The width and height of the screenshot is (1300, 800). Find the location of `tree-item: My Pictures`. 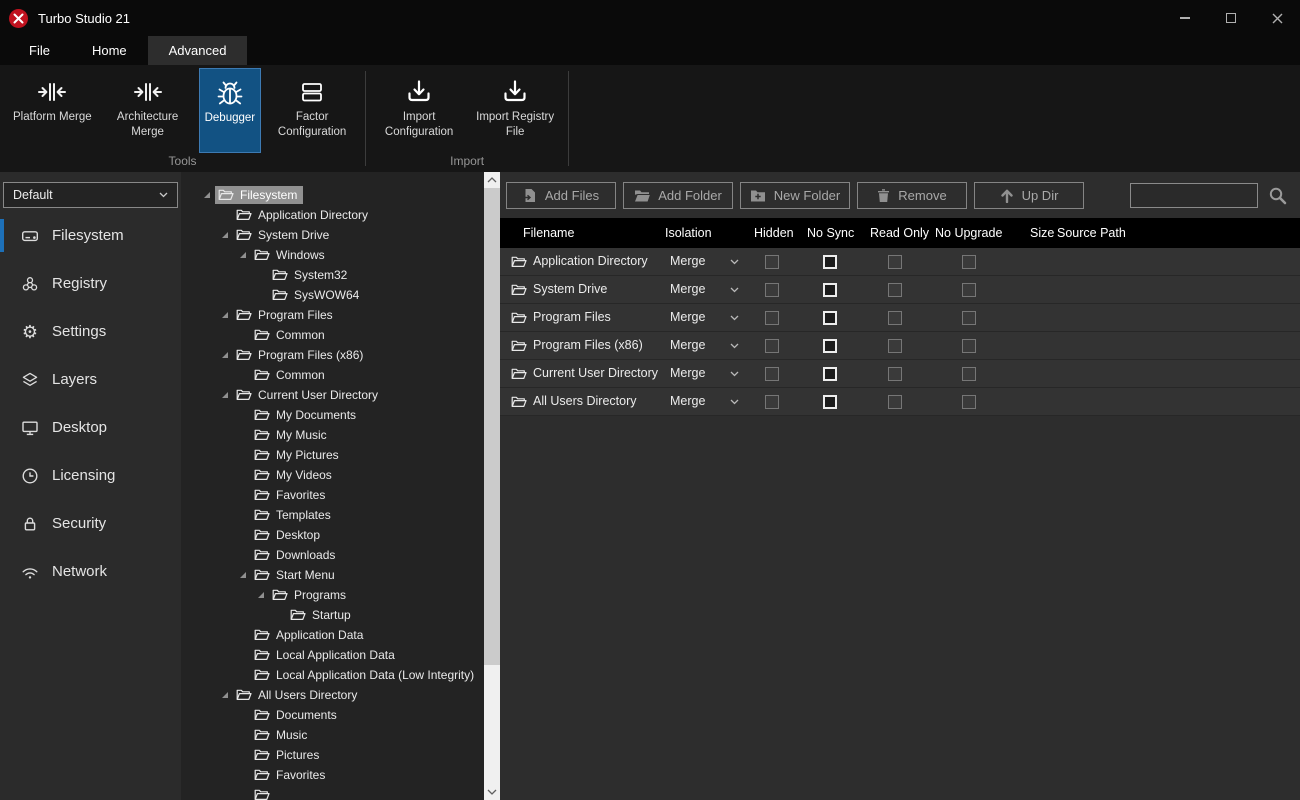

tree-item: My Pictures is located at coordinates (332, 455).